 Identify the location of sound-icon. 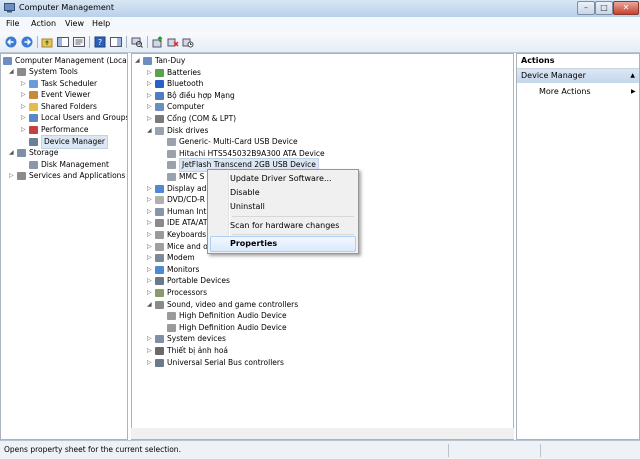
(159, 304).